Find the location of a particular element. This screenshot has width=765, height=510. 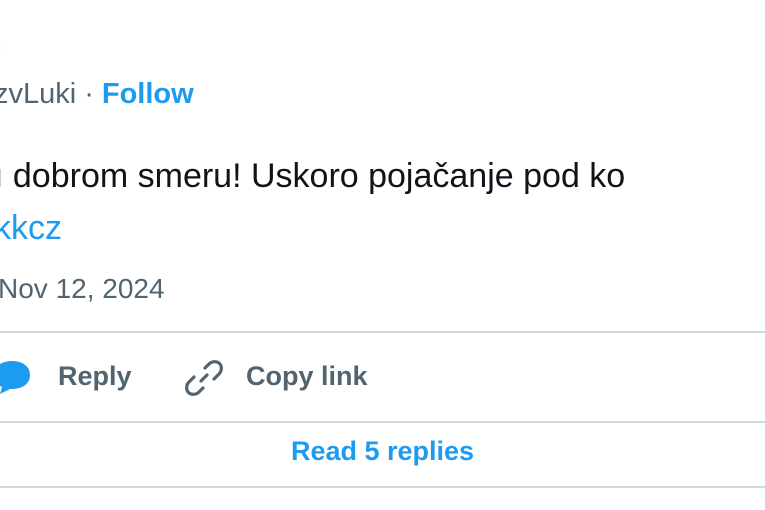

tweet-hashtag-link: kkcz is located at coordinates (31, 228).